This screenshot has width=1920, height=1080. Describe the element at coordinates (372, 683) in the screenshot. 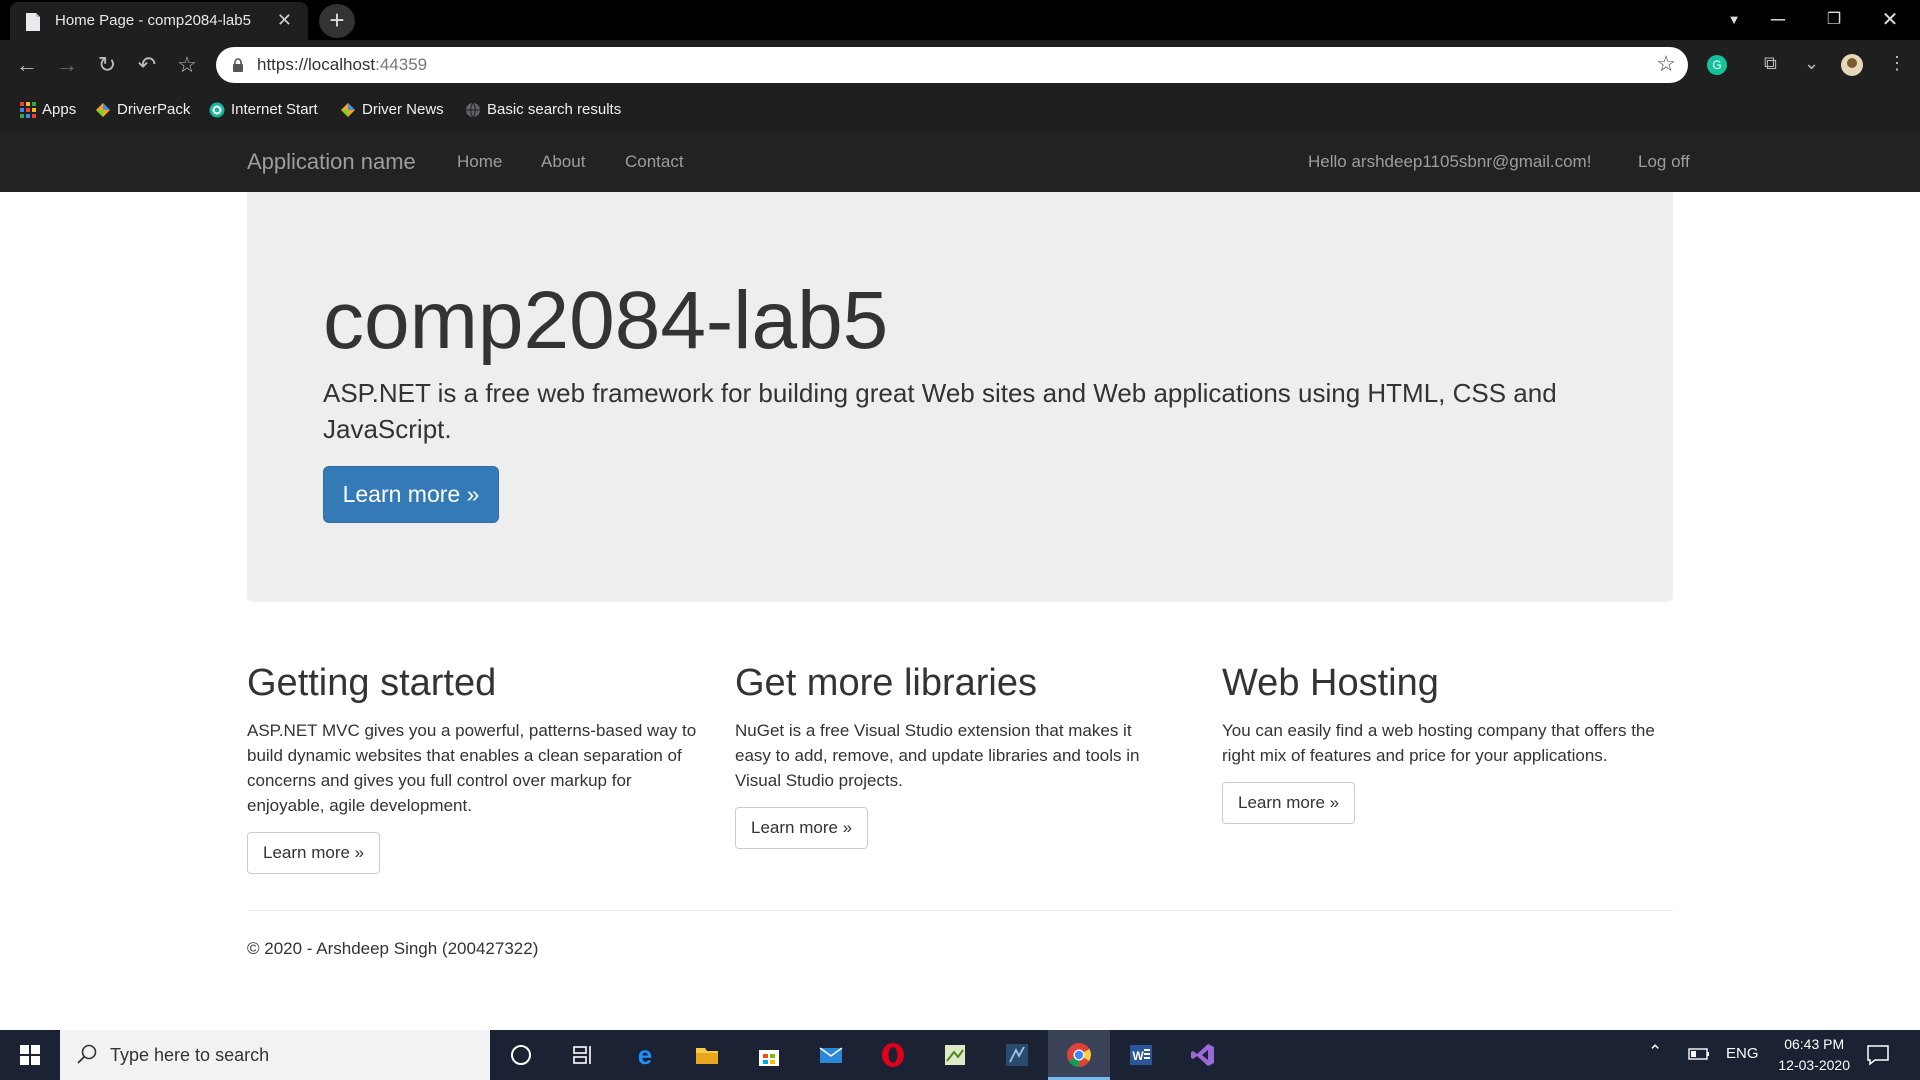

I see `column-heading: Getting started` at that location.